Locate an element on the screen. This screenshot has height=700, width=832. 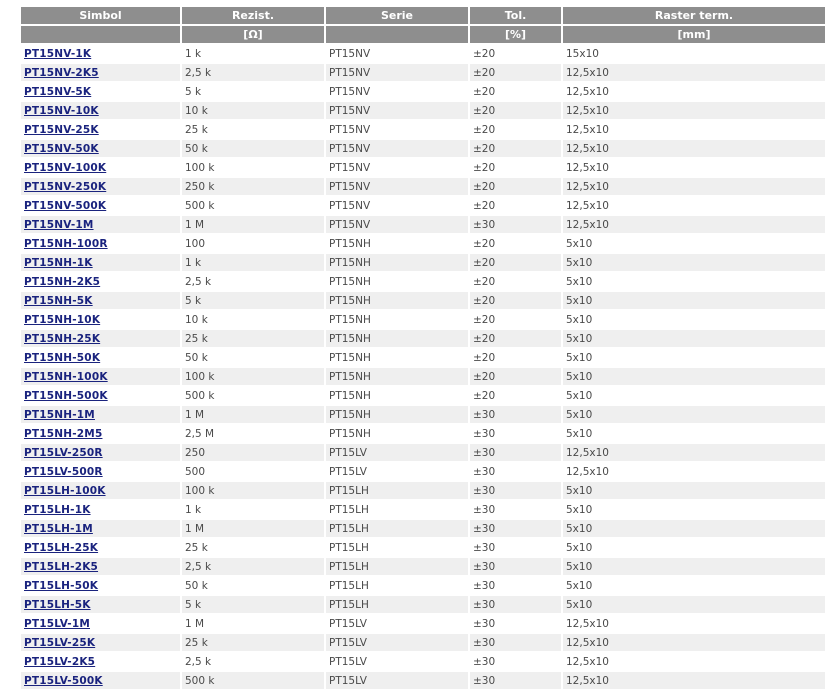
header-serie: Serie is located at coordinates (397, 16).